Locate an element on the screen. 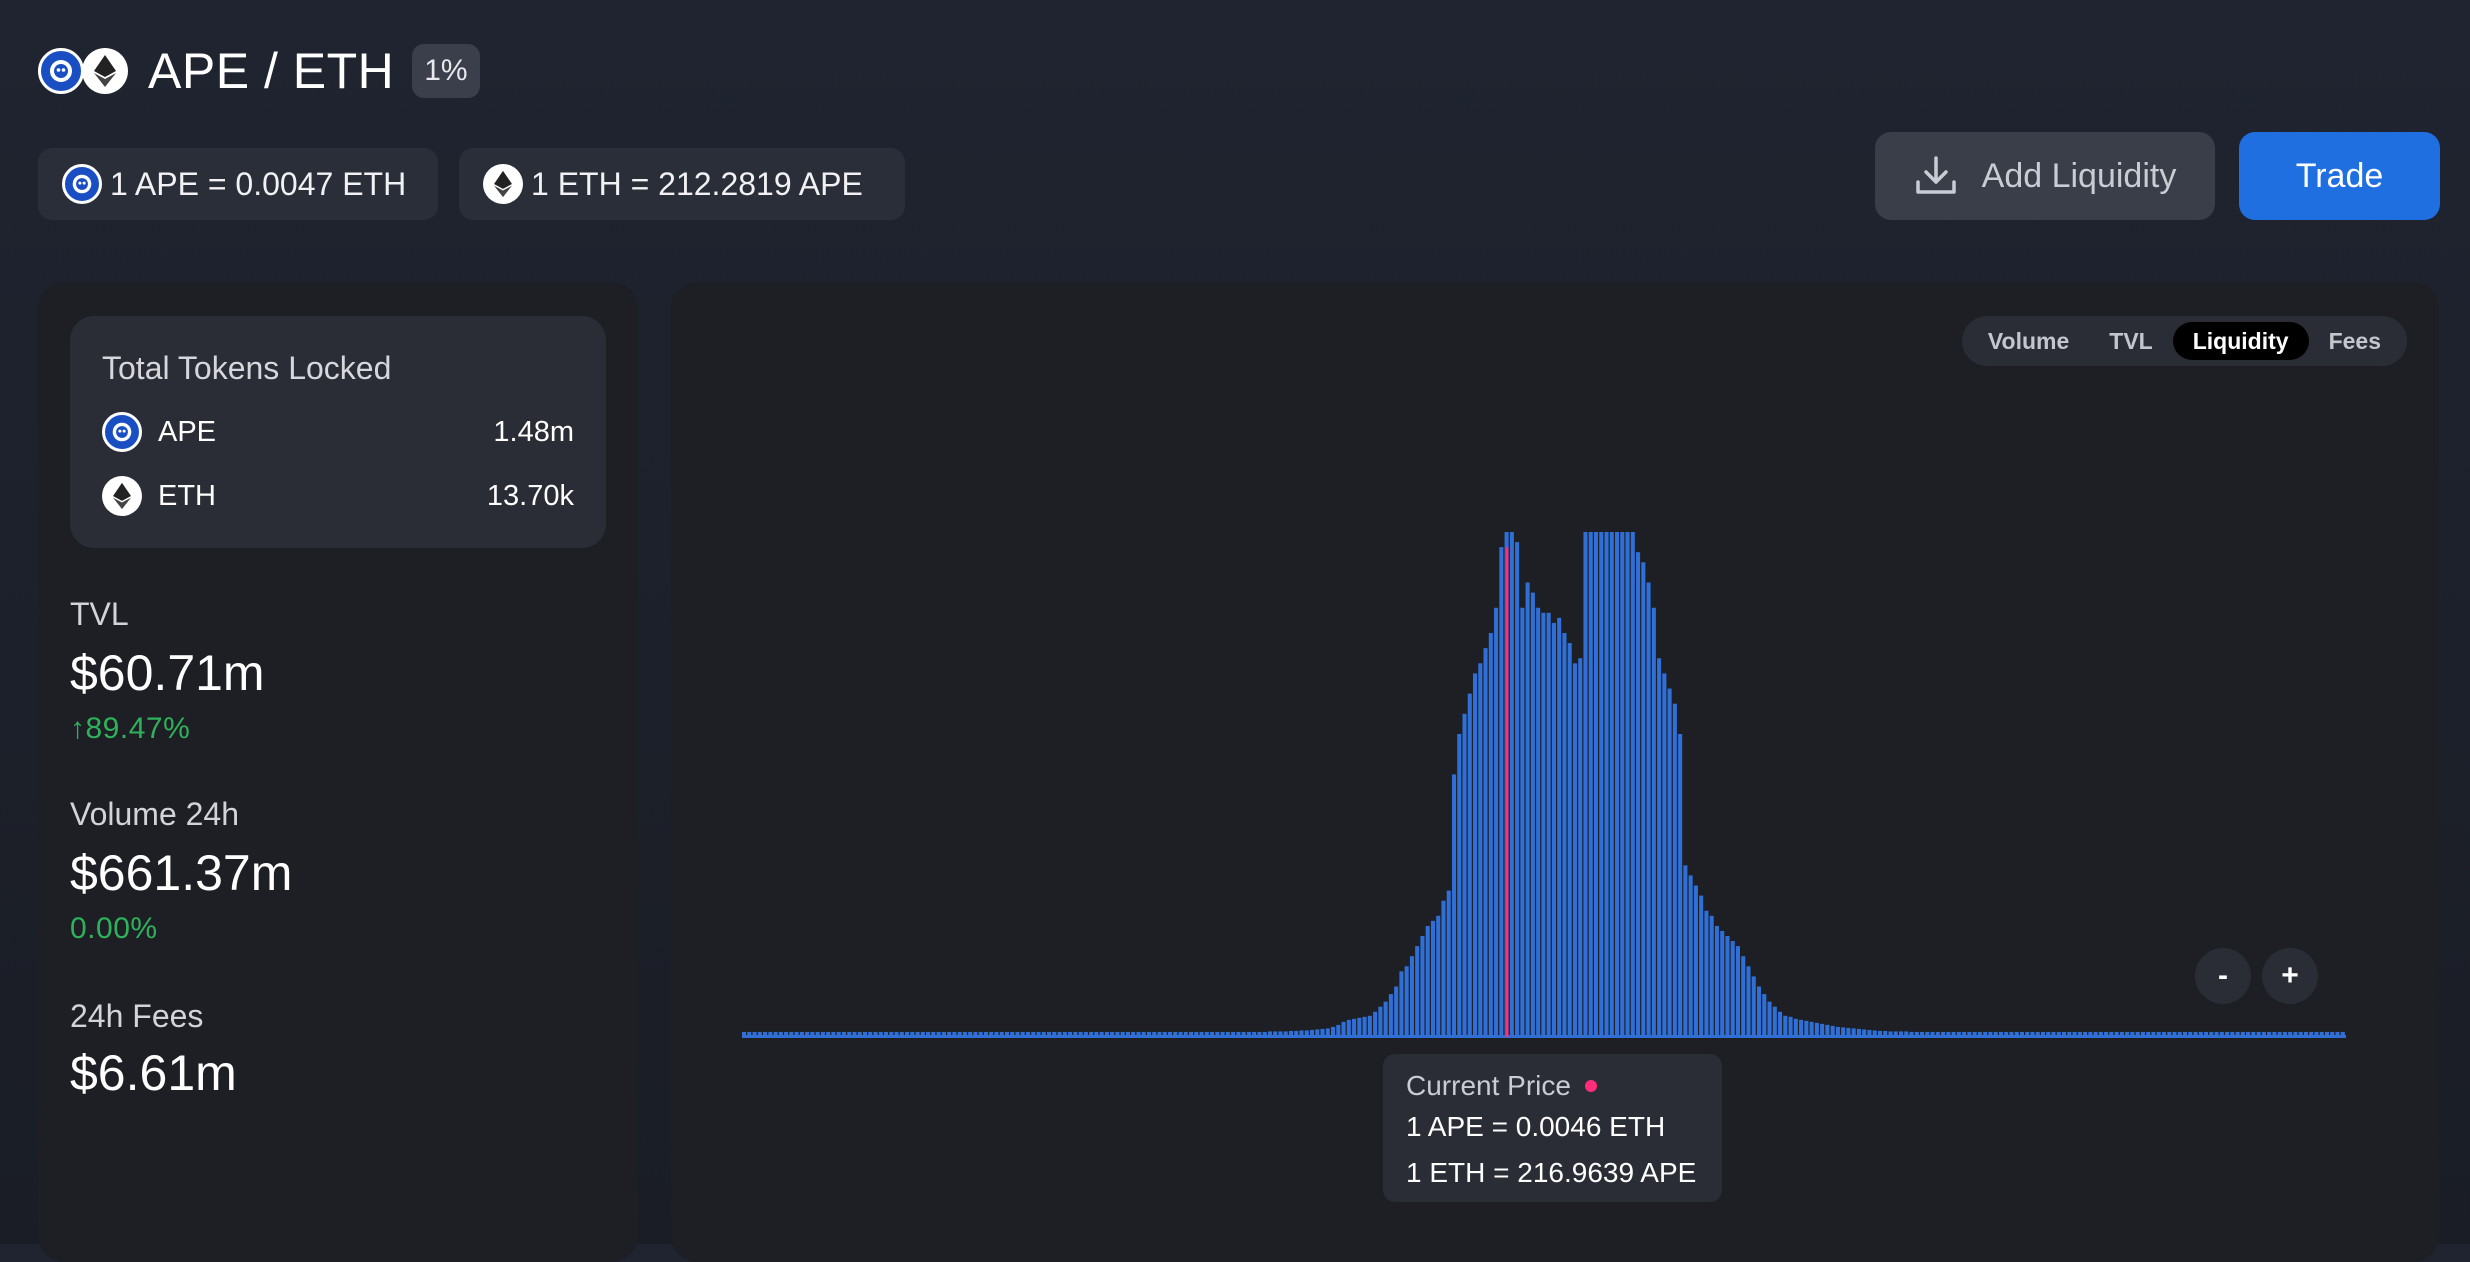 The image size is (2470, 1262). chart-baseline is located at coordinates (1544, 1036).